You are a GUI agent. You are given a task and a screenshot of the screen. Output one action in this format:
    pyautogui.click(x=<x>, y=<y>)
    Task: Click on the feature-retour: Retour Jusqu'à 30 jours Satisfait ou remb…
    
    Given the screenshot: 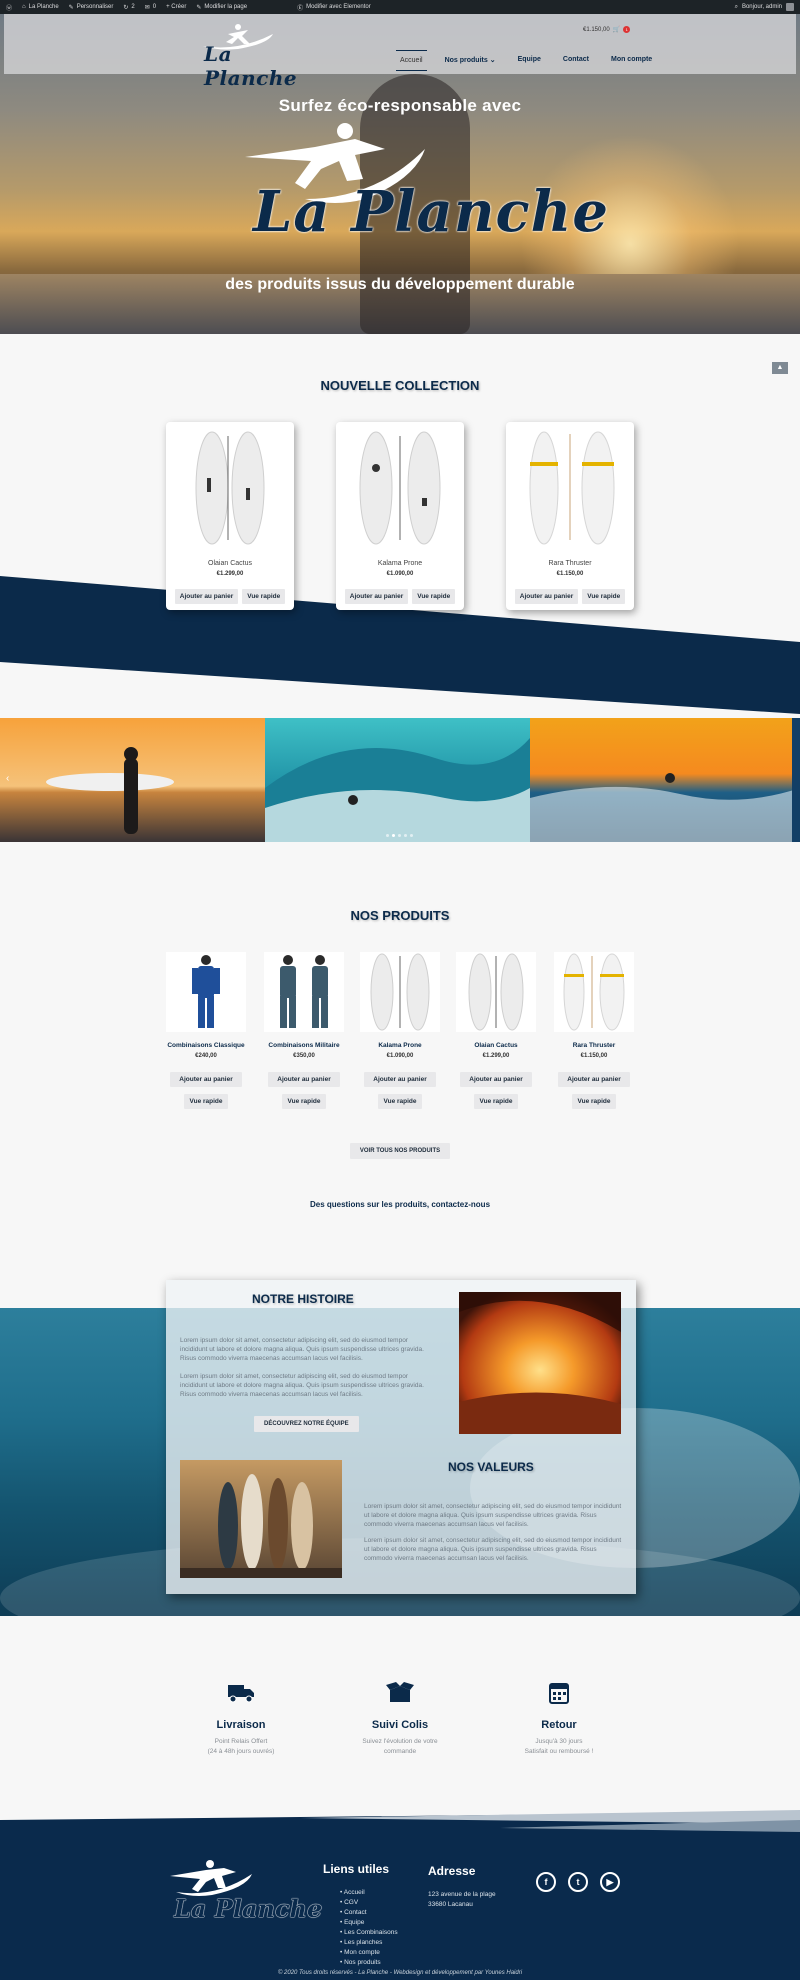 What is the action you would take?
    pyautogui.click(x=559, y=1719)
    